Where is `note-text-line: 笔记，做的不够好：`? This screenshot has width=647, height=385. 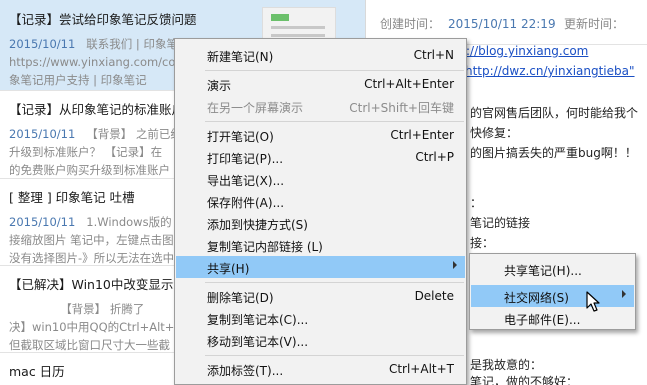 note-text-line: 笔记，做的不够好： is located at coordinates (524, 380).